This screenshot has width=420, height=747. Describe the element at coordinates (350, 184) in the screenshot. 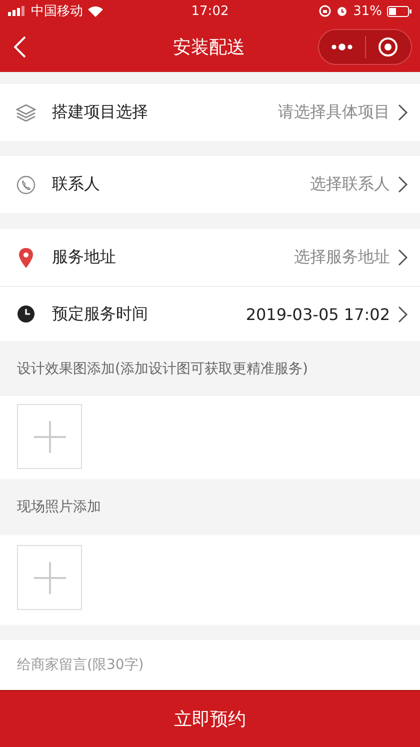

I see `row-placeholder: 选择联系人` at that location.